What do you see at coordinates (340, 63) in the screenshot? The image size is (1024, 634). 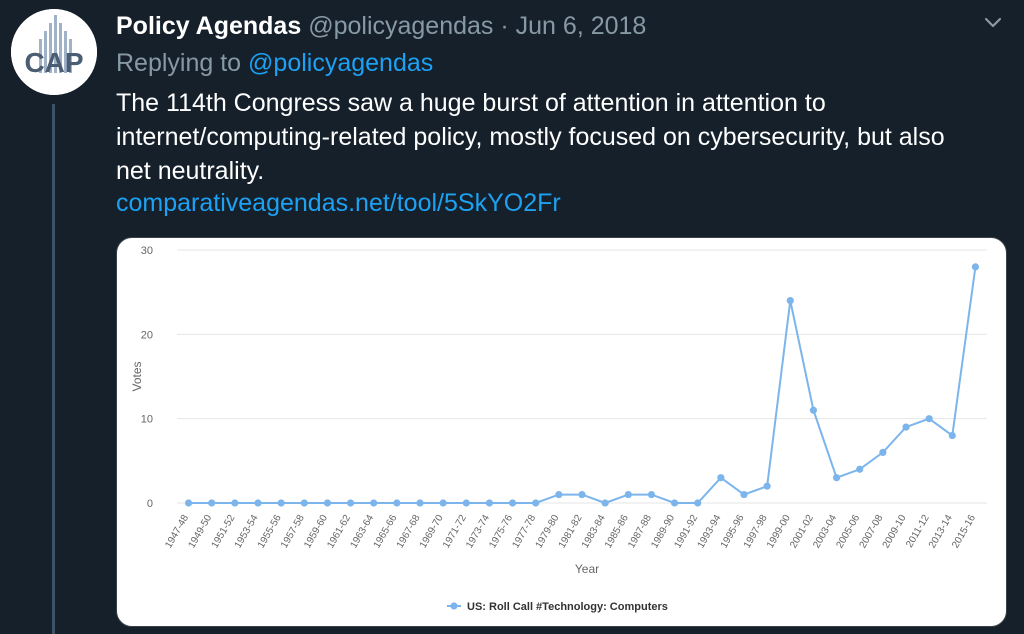 I see `reply-mention-link: @policyagendas` at bounding box center [340, 63].